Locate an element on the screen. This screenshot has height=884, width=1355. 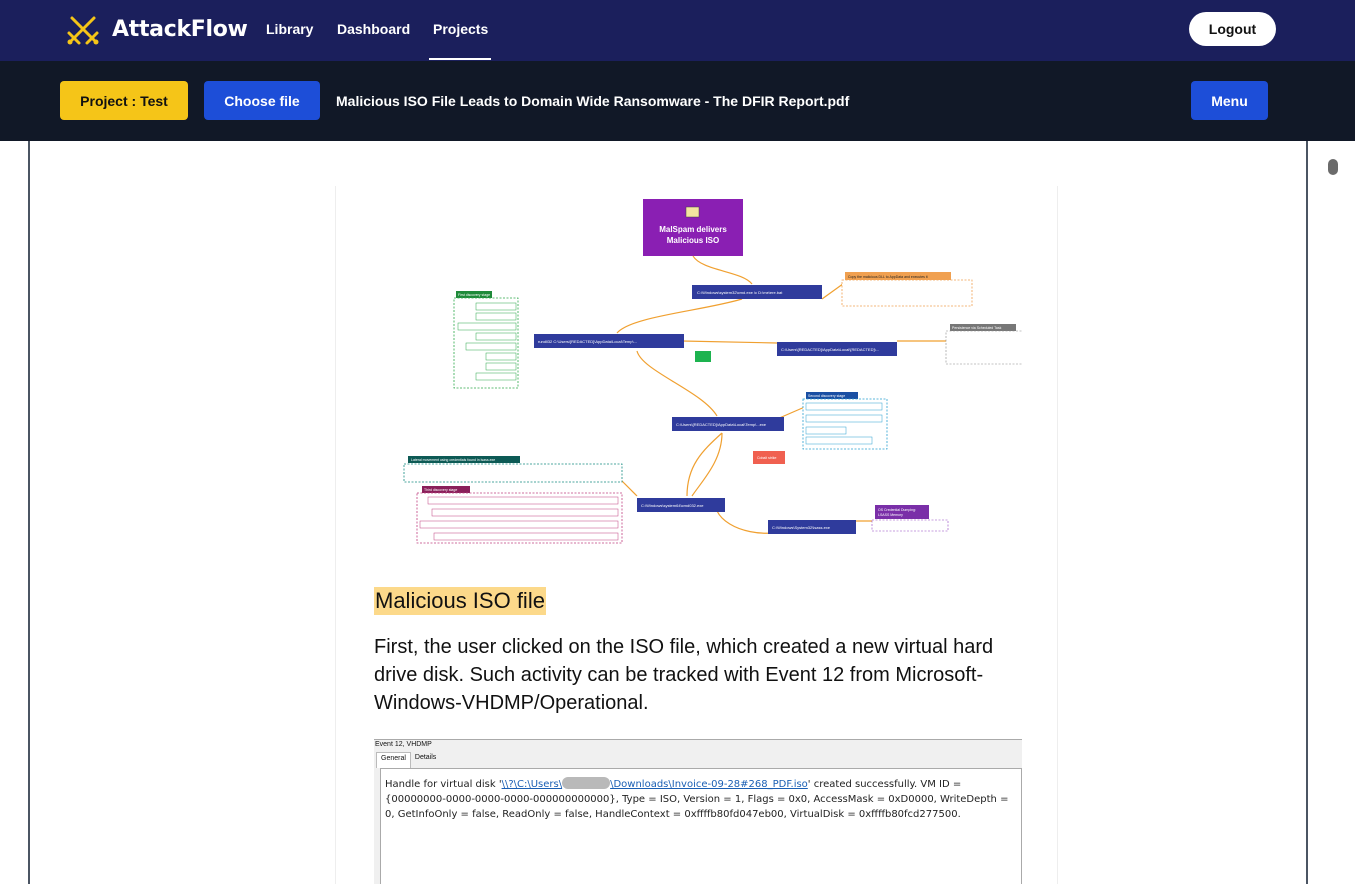
svg-text: LSASS Memory is located at coordinates (890, 515).